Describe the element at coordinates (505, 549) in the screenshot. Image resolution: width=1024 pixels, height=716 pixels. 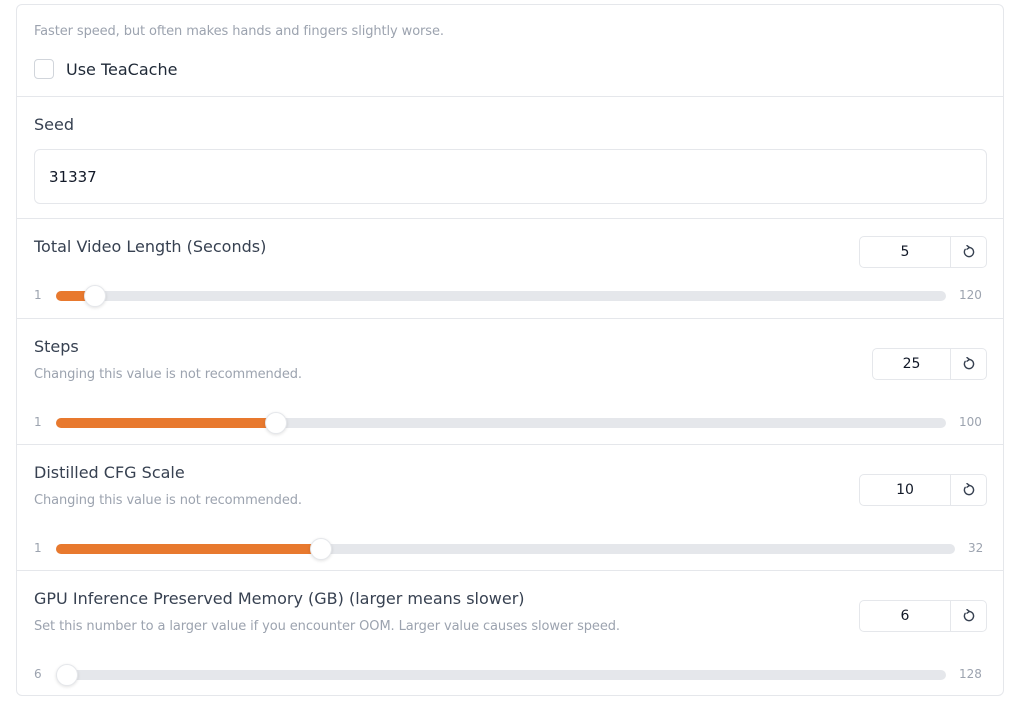
I see `cfg-scale-slider` at that location.